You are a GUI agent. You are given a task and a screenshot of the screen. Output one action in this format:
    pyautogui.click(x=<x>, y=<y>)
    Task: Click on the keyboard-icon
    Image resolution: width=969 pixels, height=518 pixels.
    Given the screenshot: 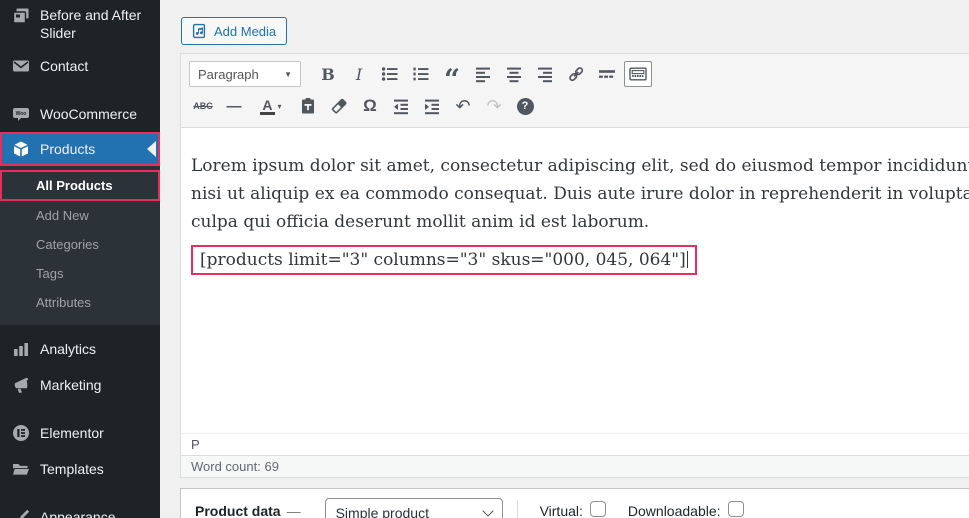 What is the action you would take?
    pyautogui.click(x=638, y=74)
    